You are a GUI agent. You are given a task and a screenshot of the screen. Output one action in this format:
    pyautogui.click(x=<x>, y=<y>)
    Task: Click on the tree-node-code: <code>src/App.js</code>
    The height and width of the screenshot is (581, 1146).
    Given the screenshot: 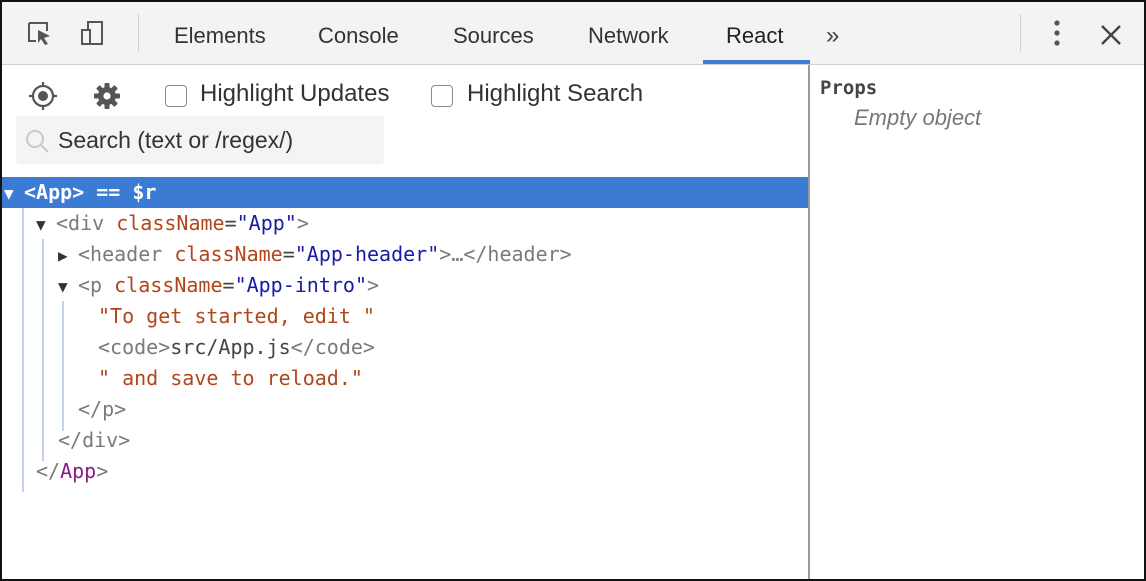 What is the action you would take?
    pyautogui.click(x=236, y=347)
    